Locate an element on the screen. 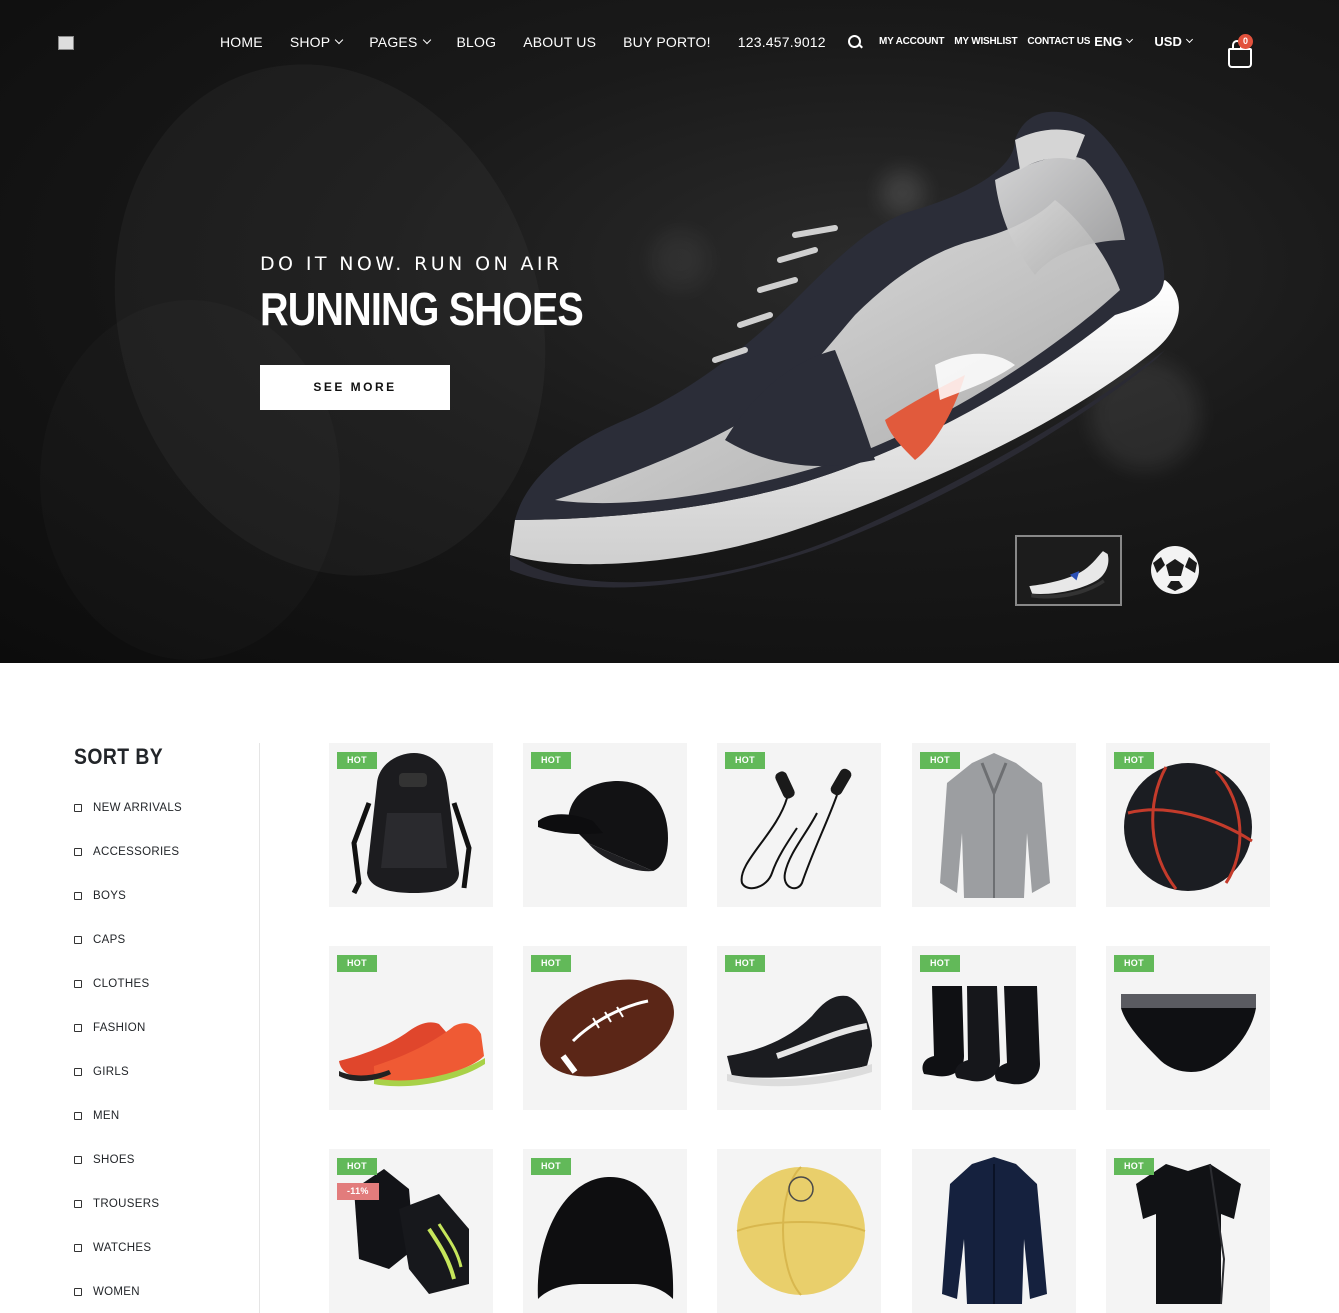 This screenshot has height=1313, width=1339. cart-icon-body is located at coordinates (1240, 58).